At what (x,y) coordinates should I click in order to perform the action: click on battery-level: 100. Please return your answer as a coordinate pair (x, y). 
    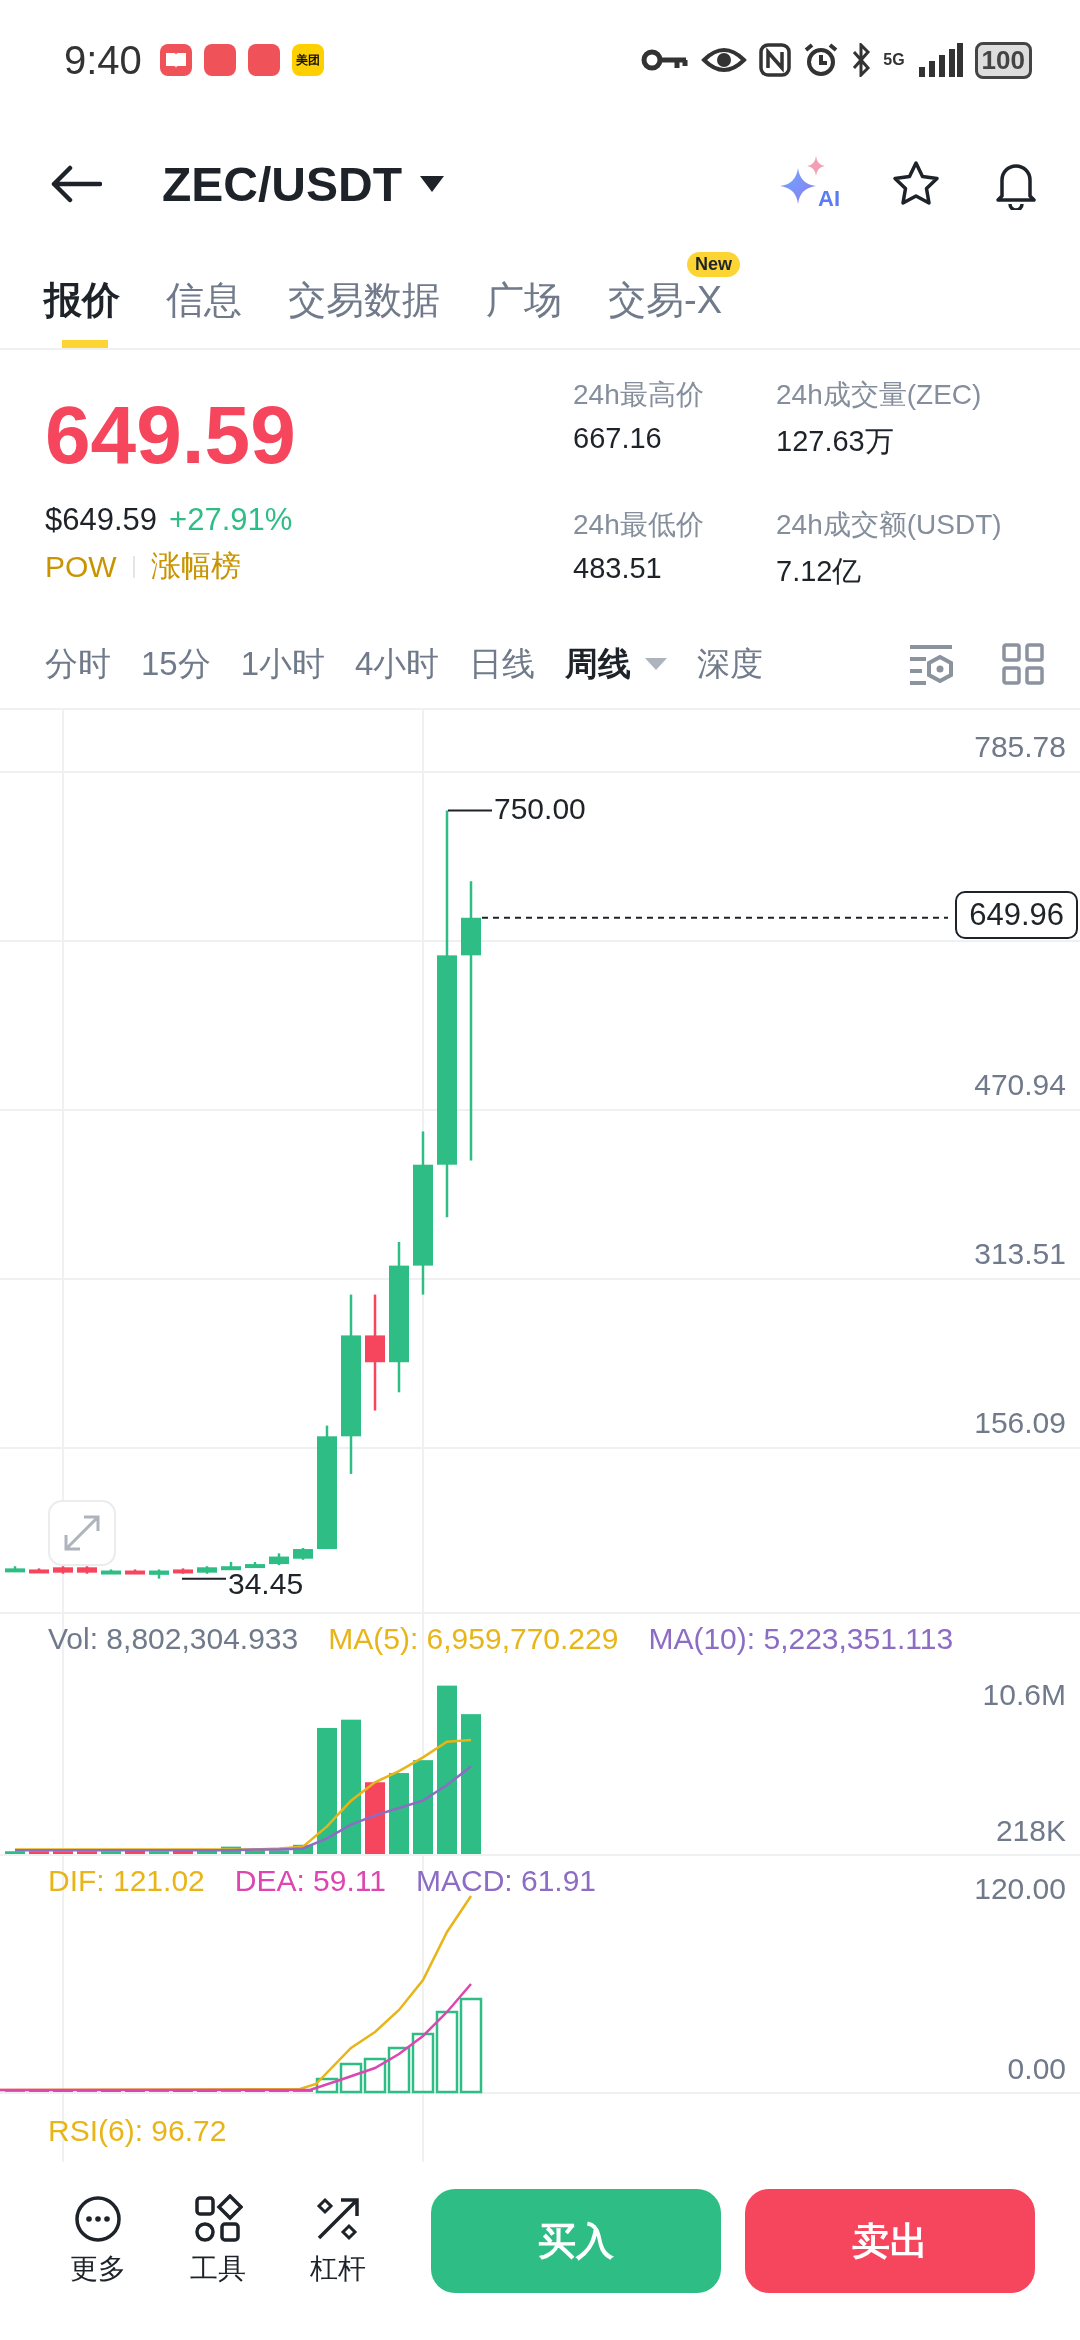
    Looking at the image, I should click on (1003, 60).